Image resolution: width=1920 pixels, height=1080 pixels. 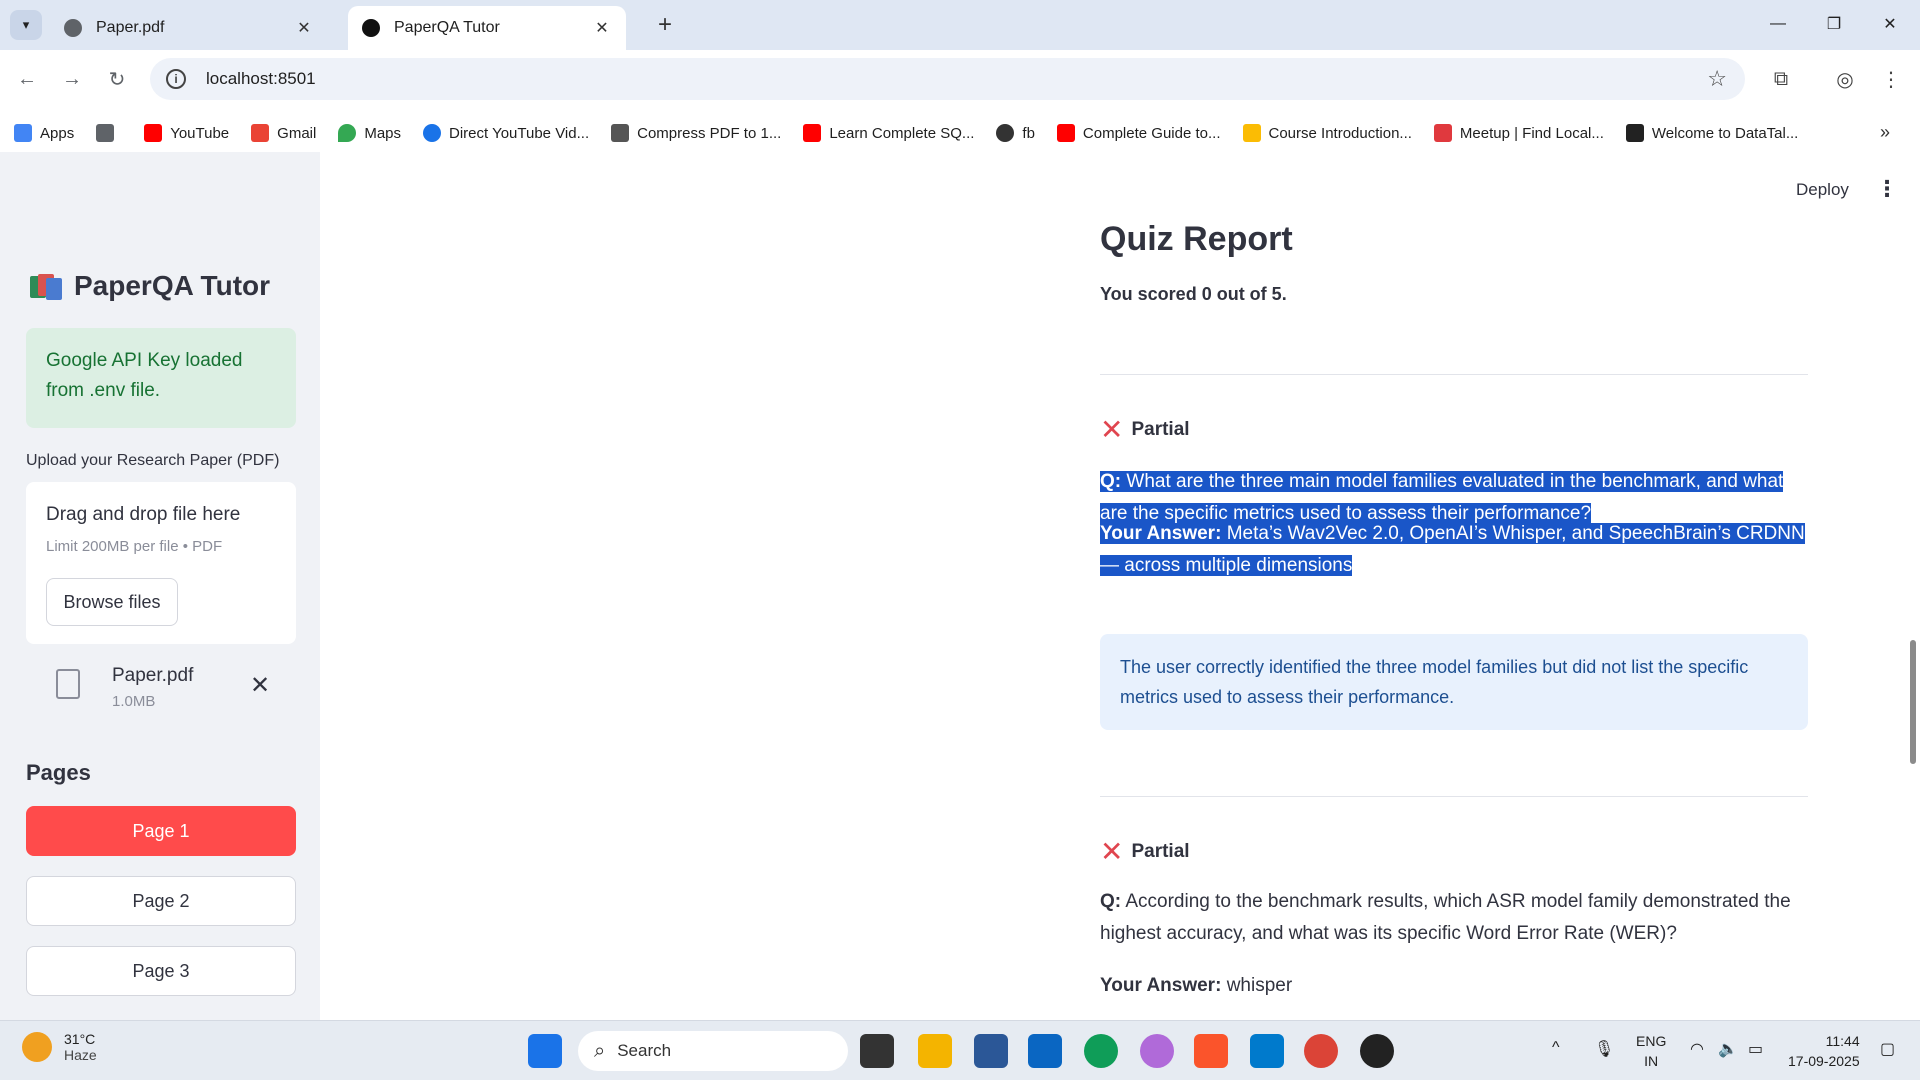 I want to click on obs-icon, so click(x=1377, y=1051).